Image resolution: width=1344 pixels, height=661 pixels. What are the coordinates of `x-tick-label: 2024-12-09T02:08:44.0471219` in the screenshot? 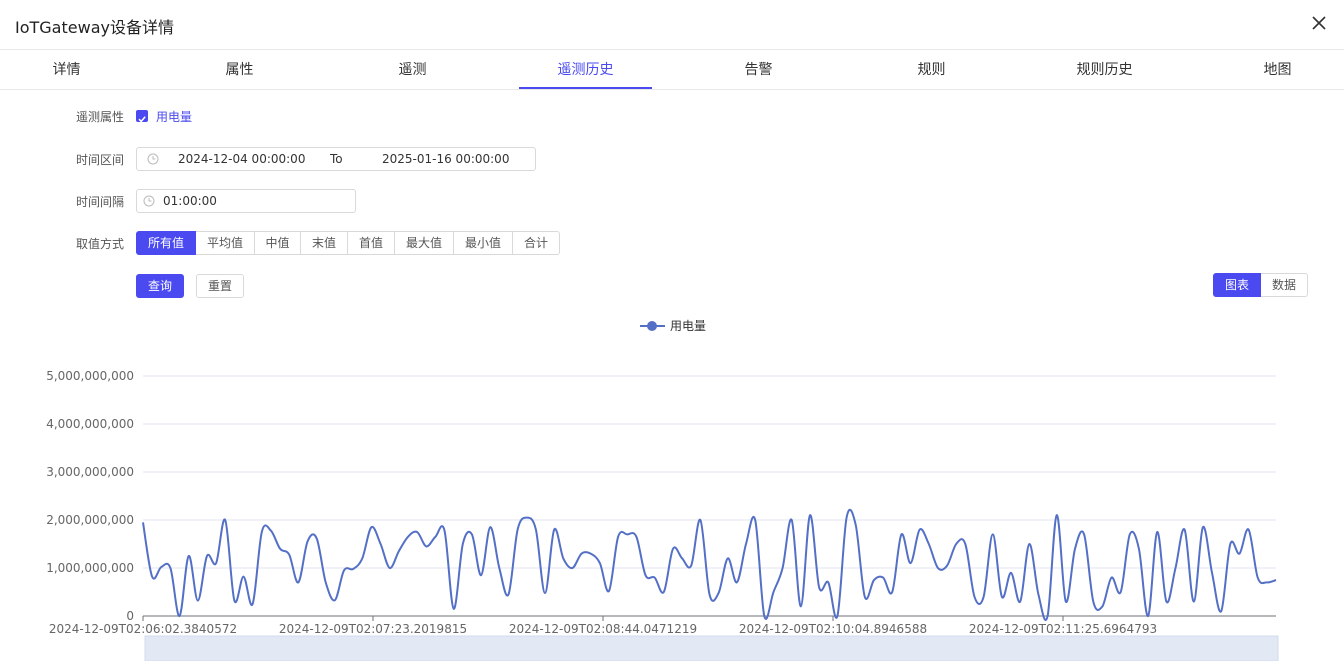 It's located at (603, 629).